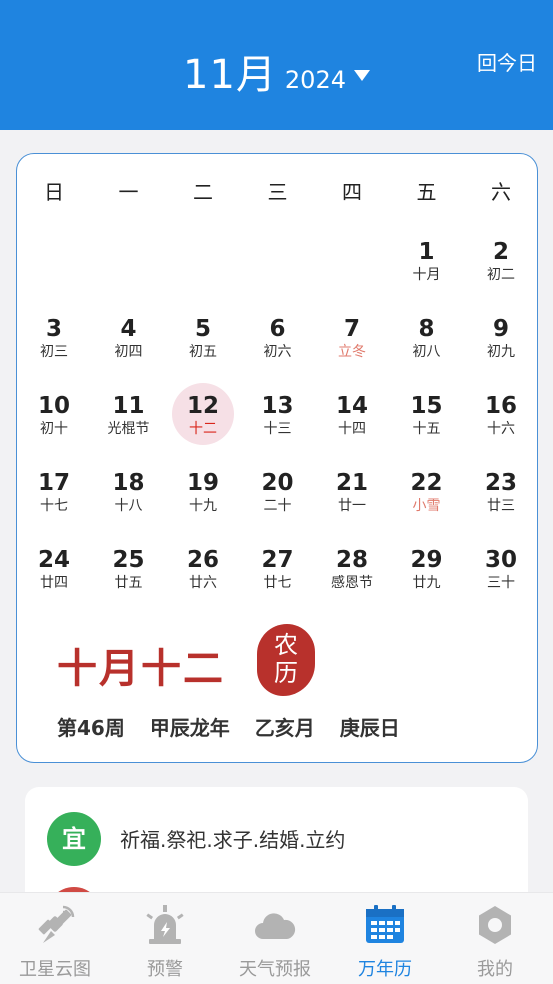 Image resolution: width=553 pixels, height=984 pixels. I want to click on day-number: 19, so click(202, 483).